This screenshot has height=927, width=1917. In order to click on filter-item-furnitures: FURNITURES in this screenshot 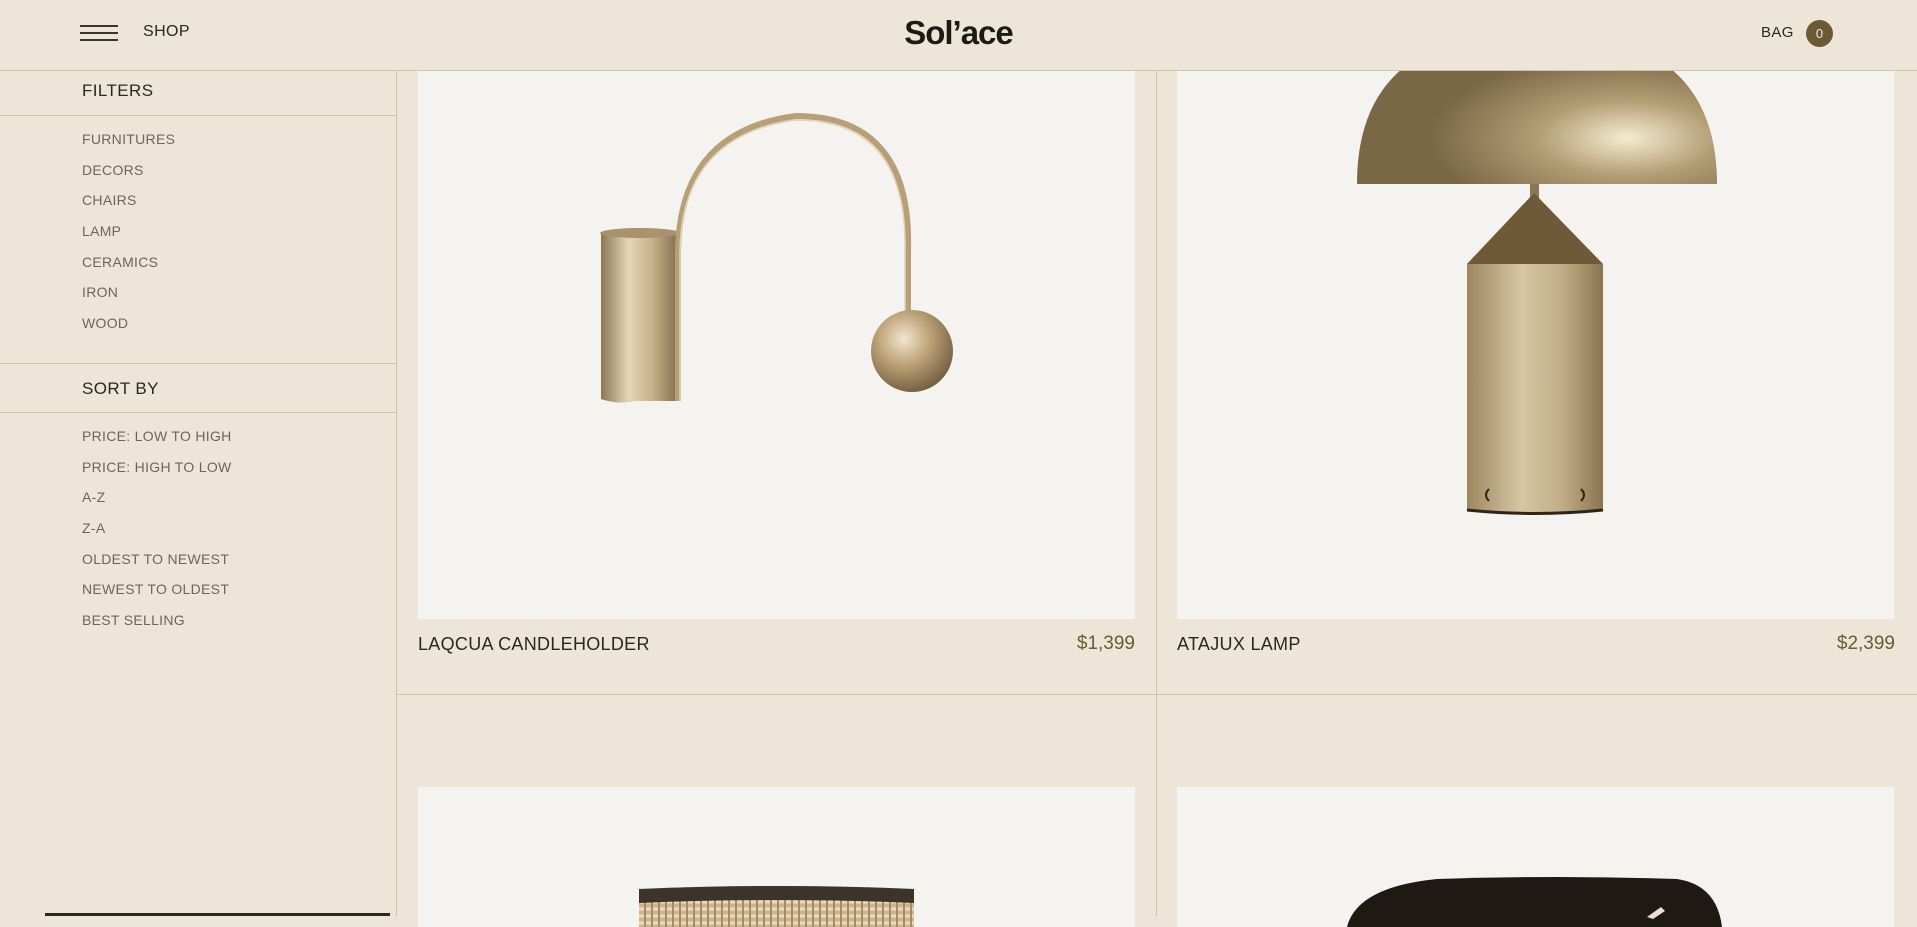, I will do `click(239, 139)`.